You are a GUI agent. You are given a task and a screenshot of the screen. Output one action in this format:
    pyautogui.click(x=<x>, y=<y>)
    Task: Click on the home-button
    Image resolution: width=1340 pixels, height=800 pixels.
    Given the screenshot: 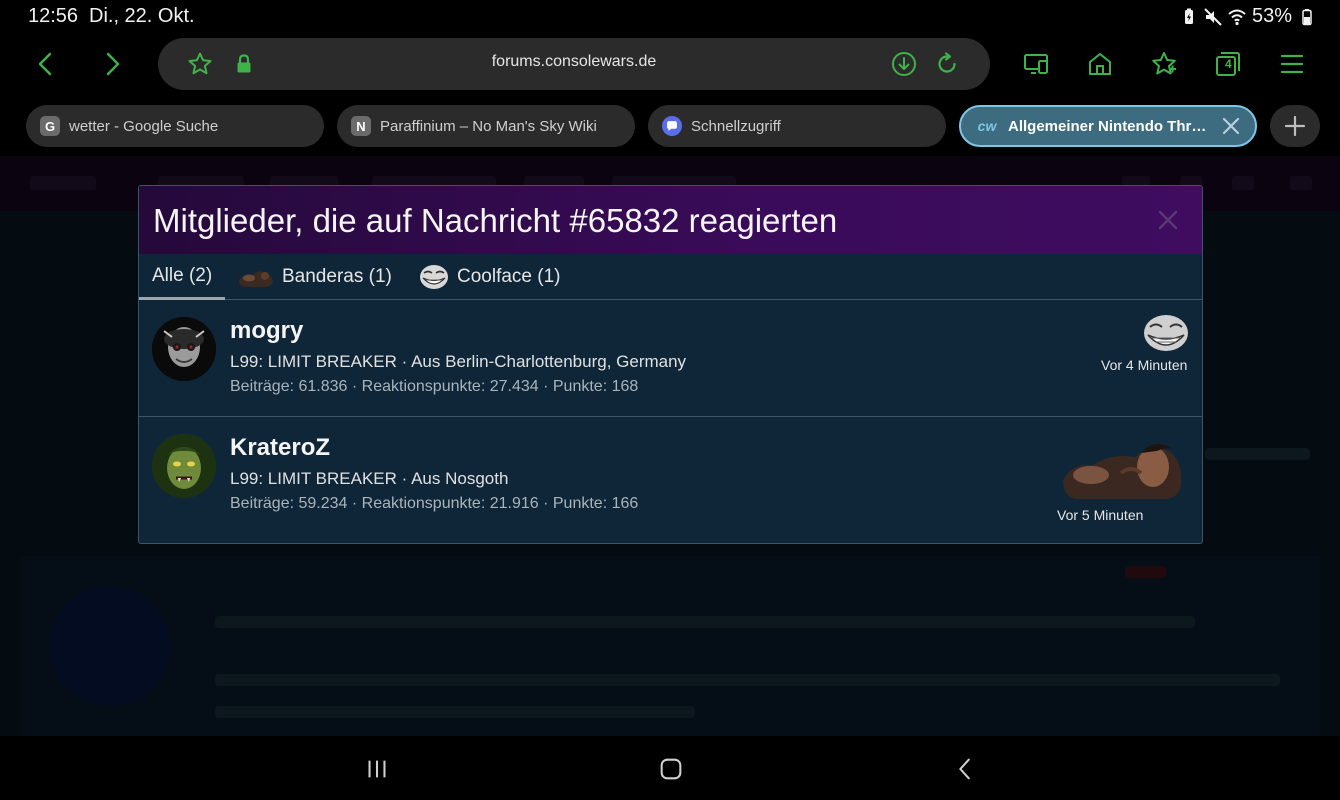 What is the action you would take?
    pyautogui.click(x=1100, y=64)
    